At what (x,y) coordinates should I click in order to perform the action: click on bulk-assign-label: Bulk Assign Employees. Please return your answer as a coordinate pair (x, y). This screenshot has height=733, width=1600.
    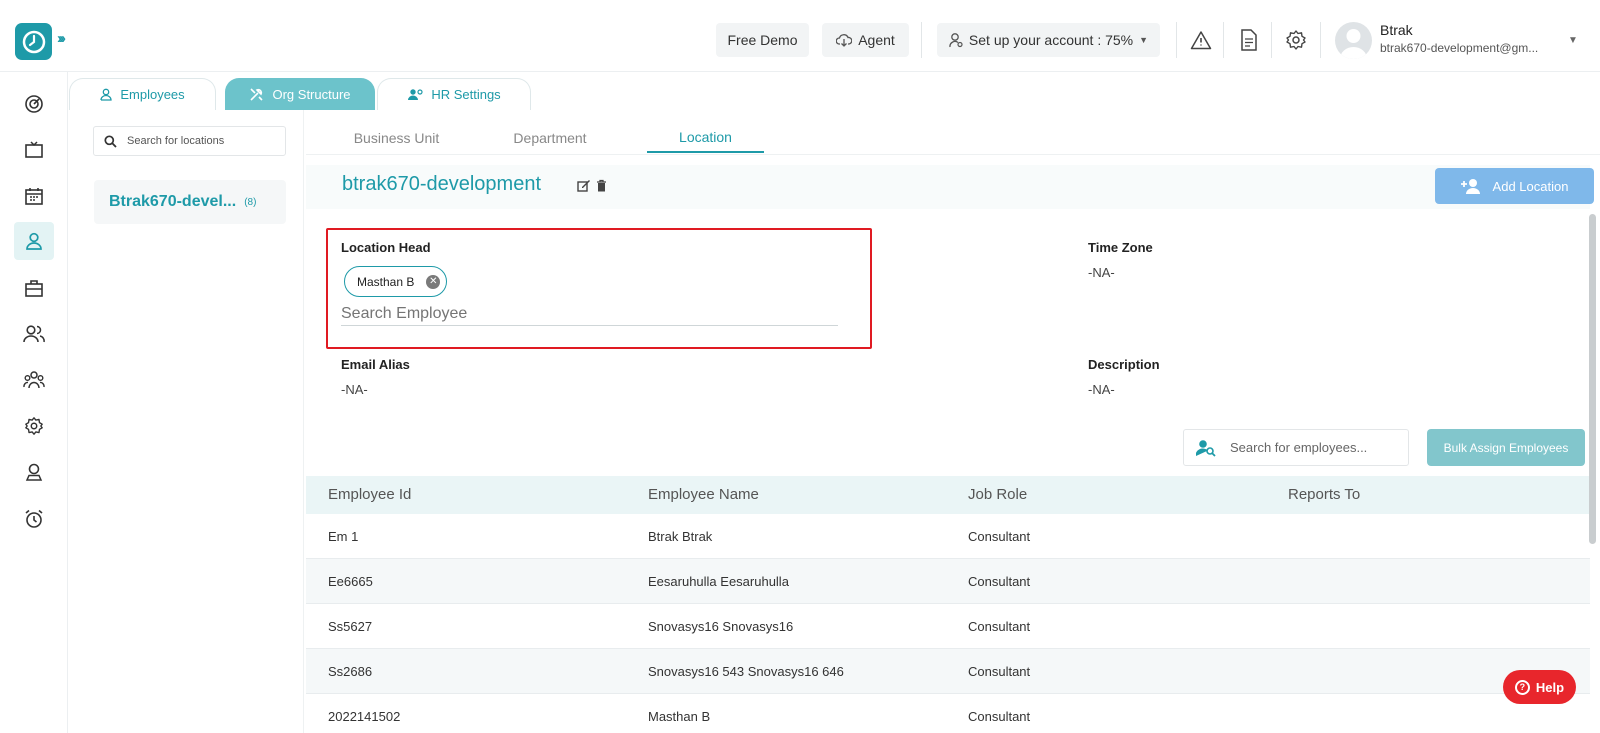
    Looking at the image, I should click on (1506, 447).